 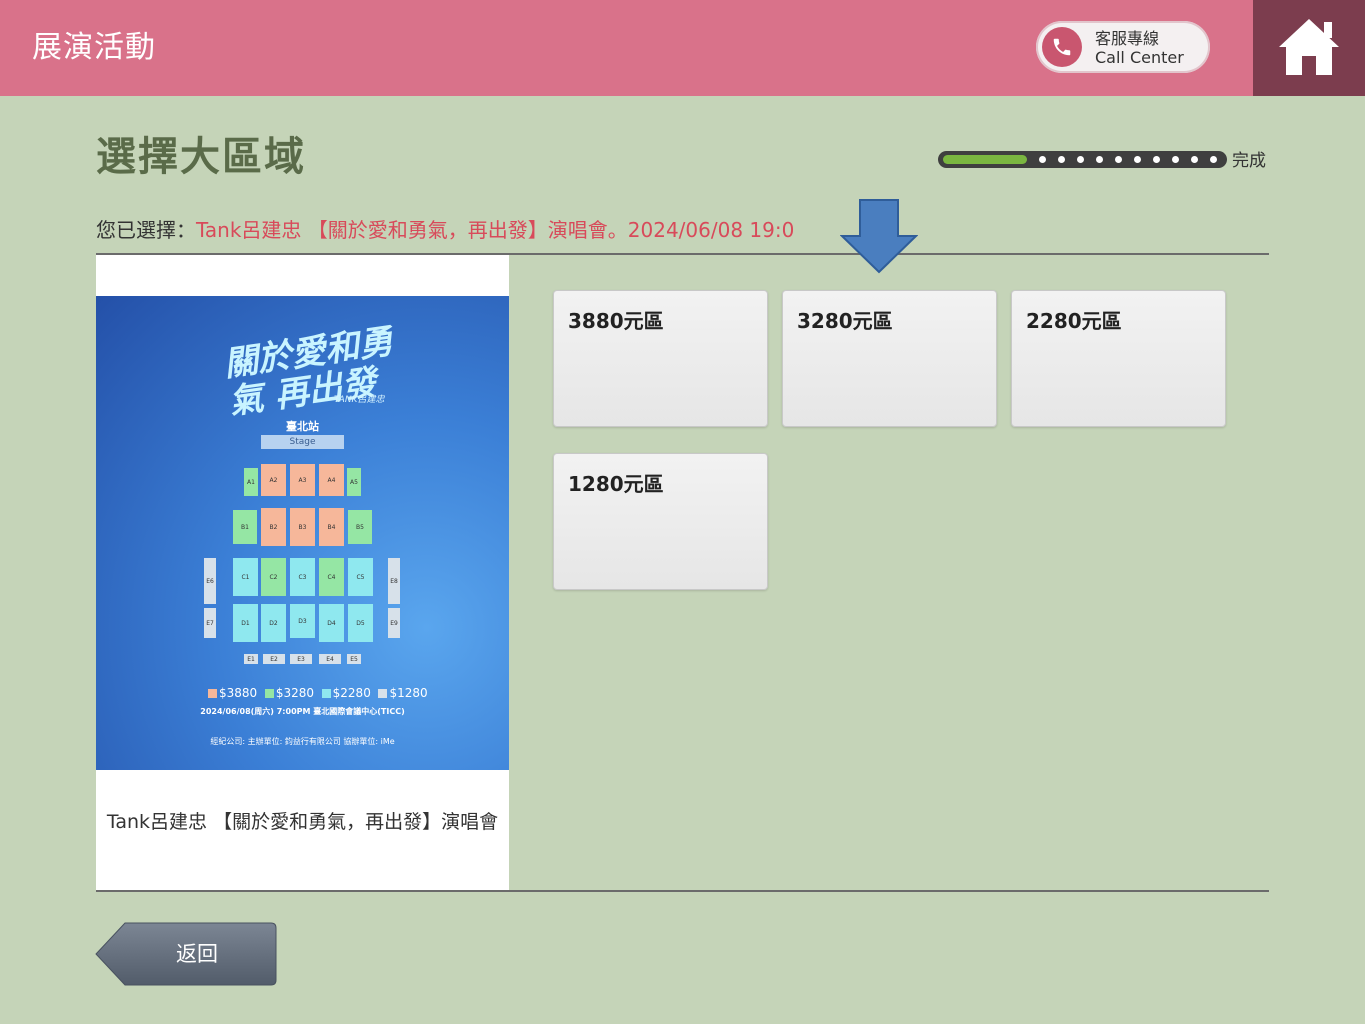 What do you see at coordinates (495, 230) in the screenshot?
I see `selection-value: Tank呂建忠 【關於愛和勇氣，再出發】演唱會。2024/06/08 19:0` at bounding box center [495, 230].